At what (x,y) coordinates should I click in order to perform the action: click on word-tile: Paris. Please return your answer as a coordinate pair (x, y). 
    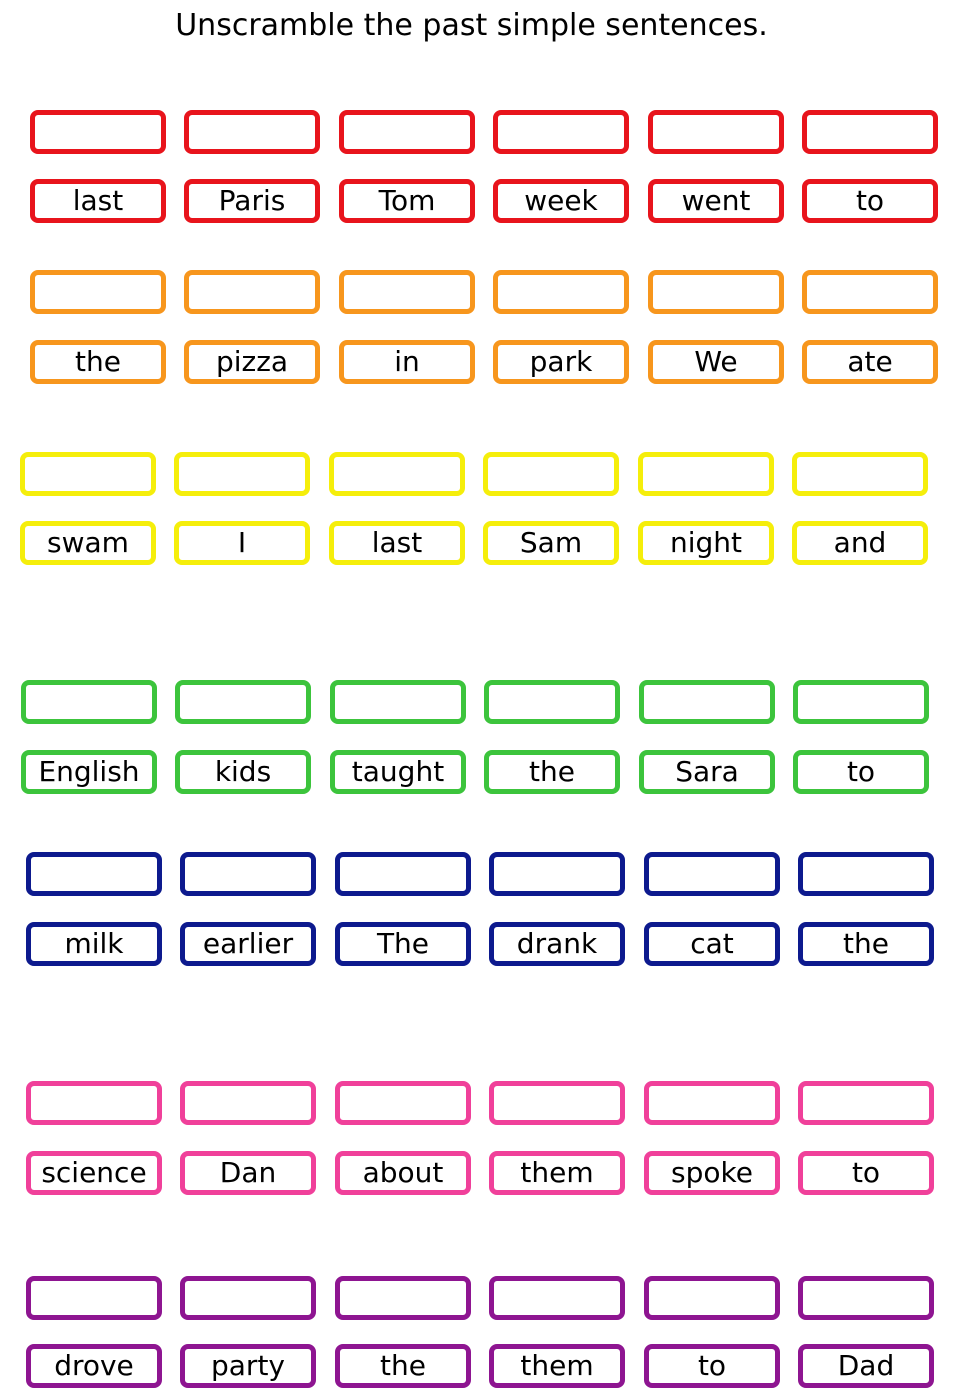
    Looking at the image, I should click on (252, 201).